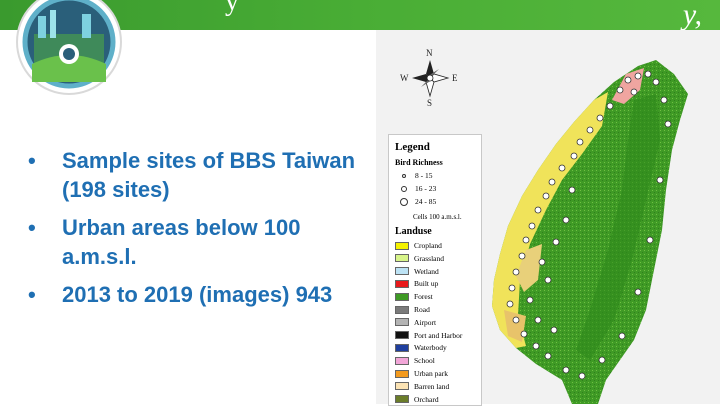 The height and width of the screenshot is (406, 720). Describe the element at coordinates (419, 162) in the screenshot. I see `bird-richness-title: Bird Richness` at that location.